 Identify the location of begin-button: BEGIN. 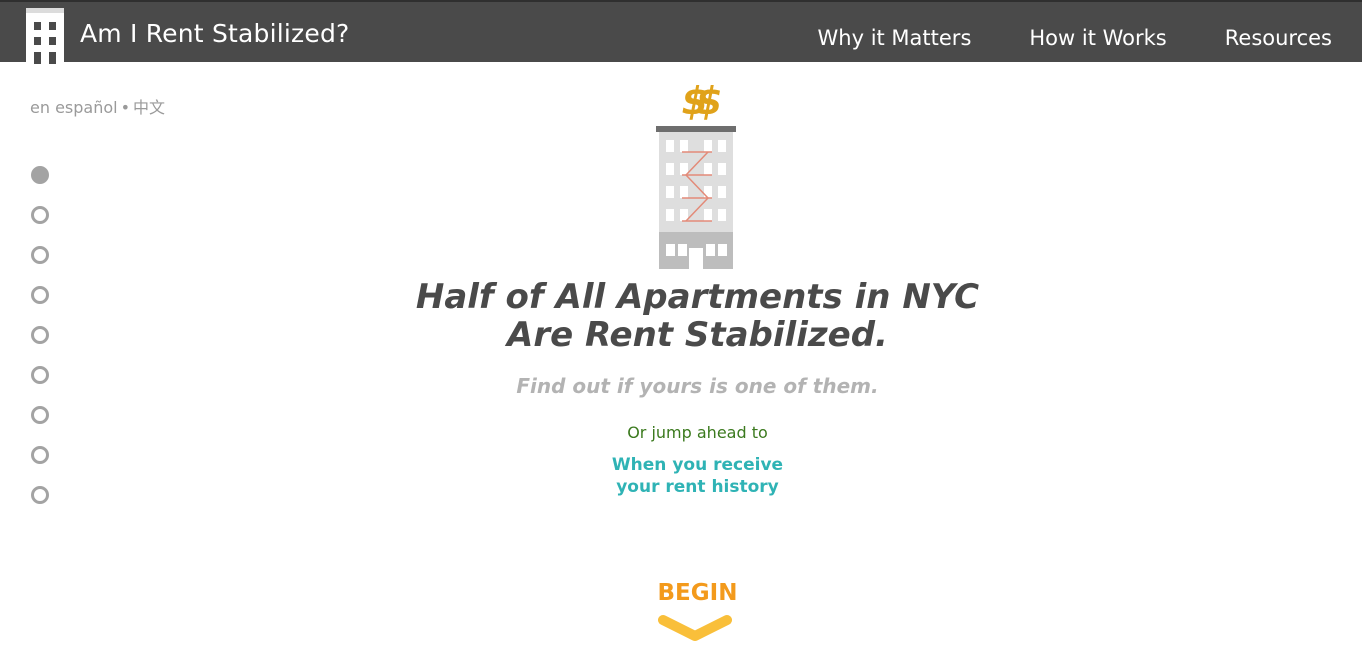
(697, 593).